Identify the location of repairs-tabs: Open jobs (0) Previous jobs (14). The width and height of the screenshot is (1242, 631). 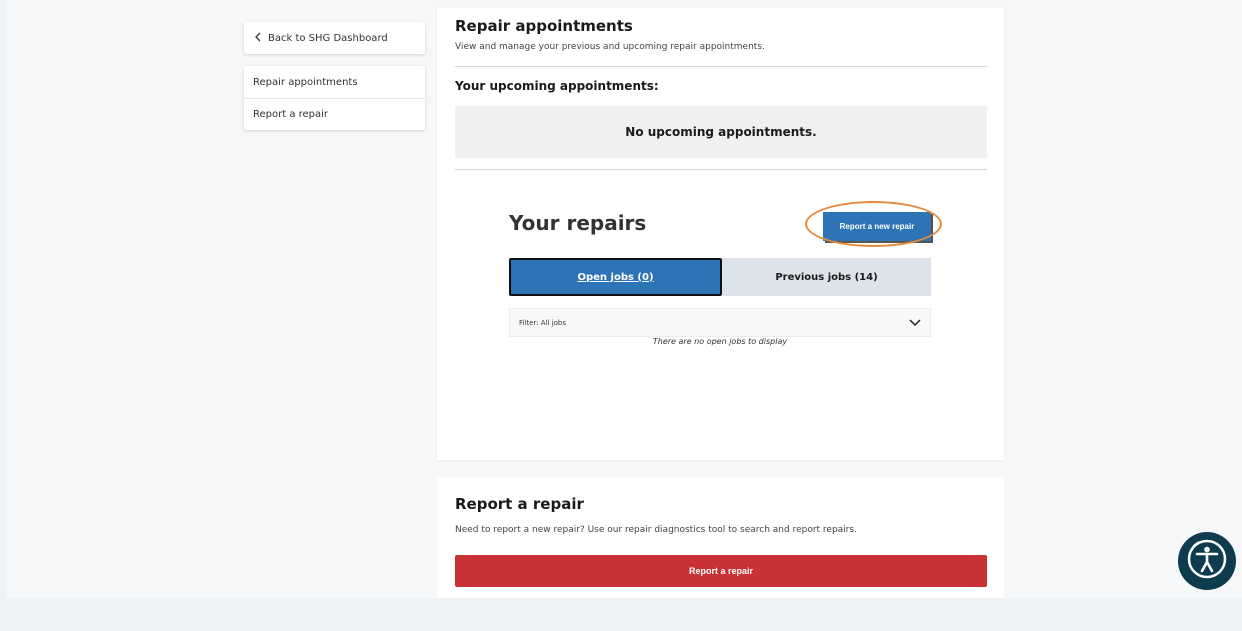
(720, 277).